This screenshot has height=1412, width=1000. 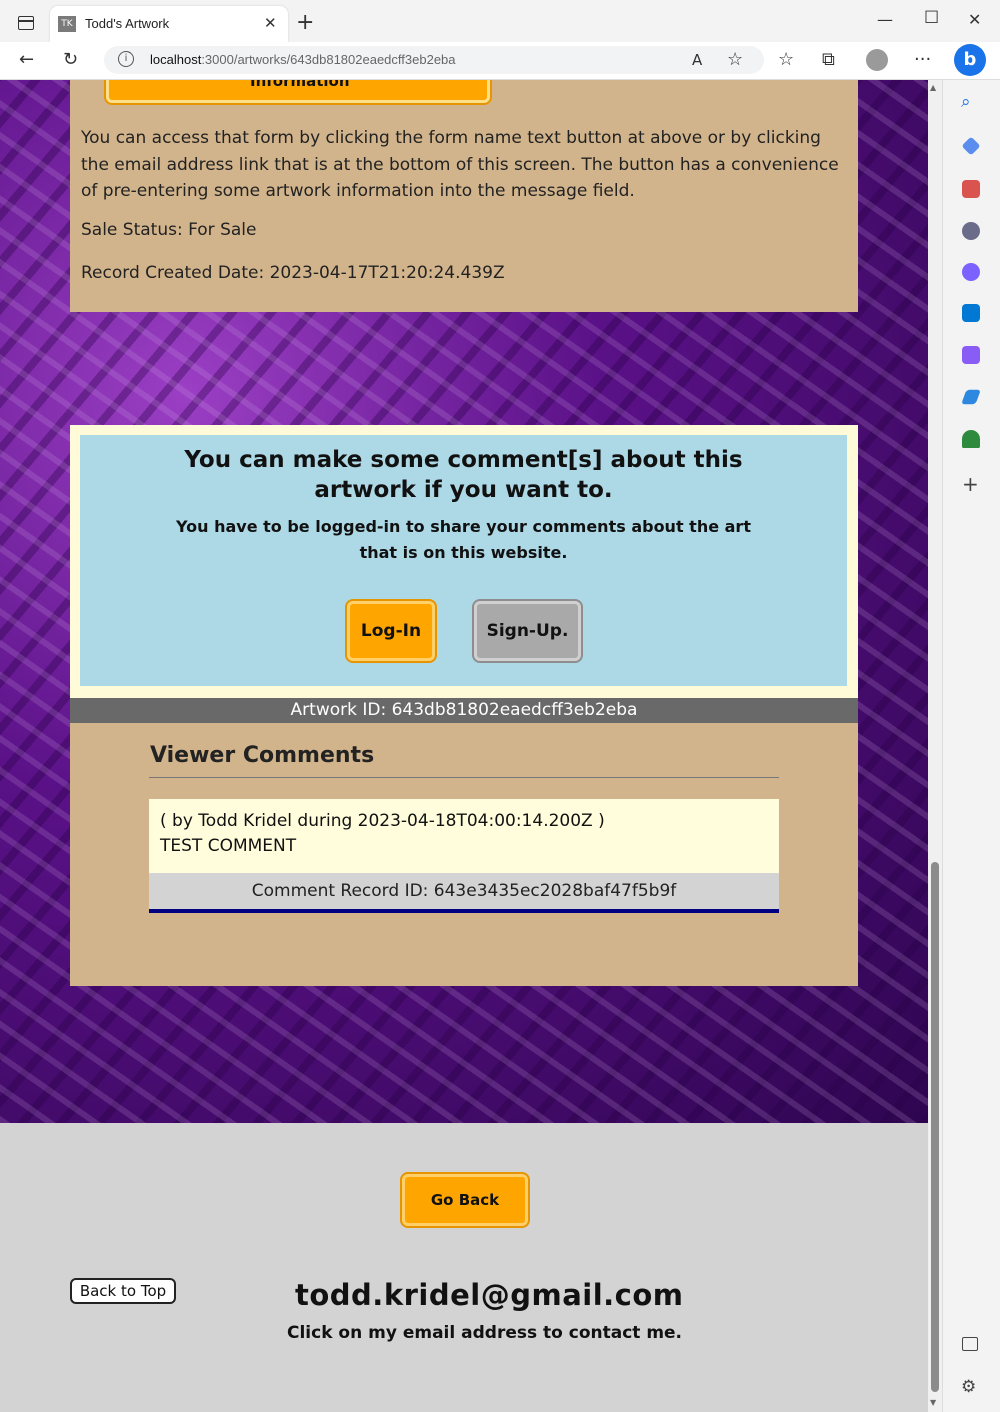 I want to click on add-favorite-icon: ☆, so click(x=735, y=59).